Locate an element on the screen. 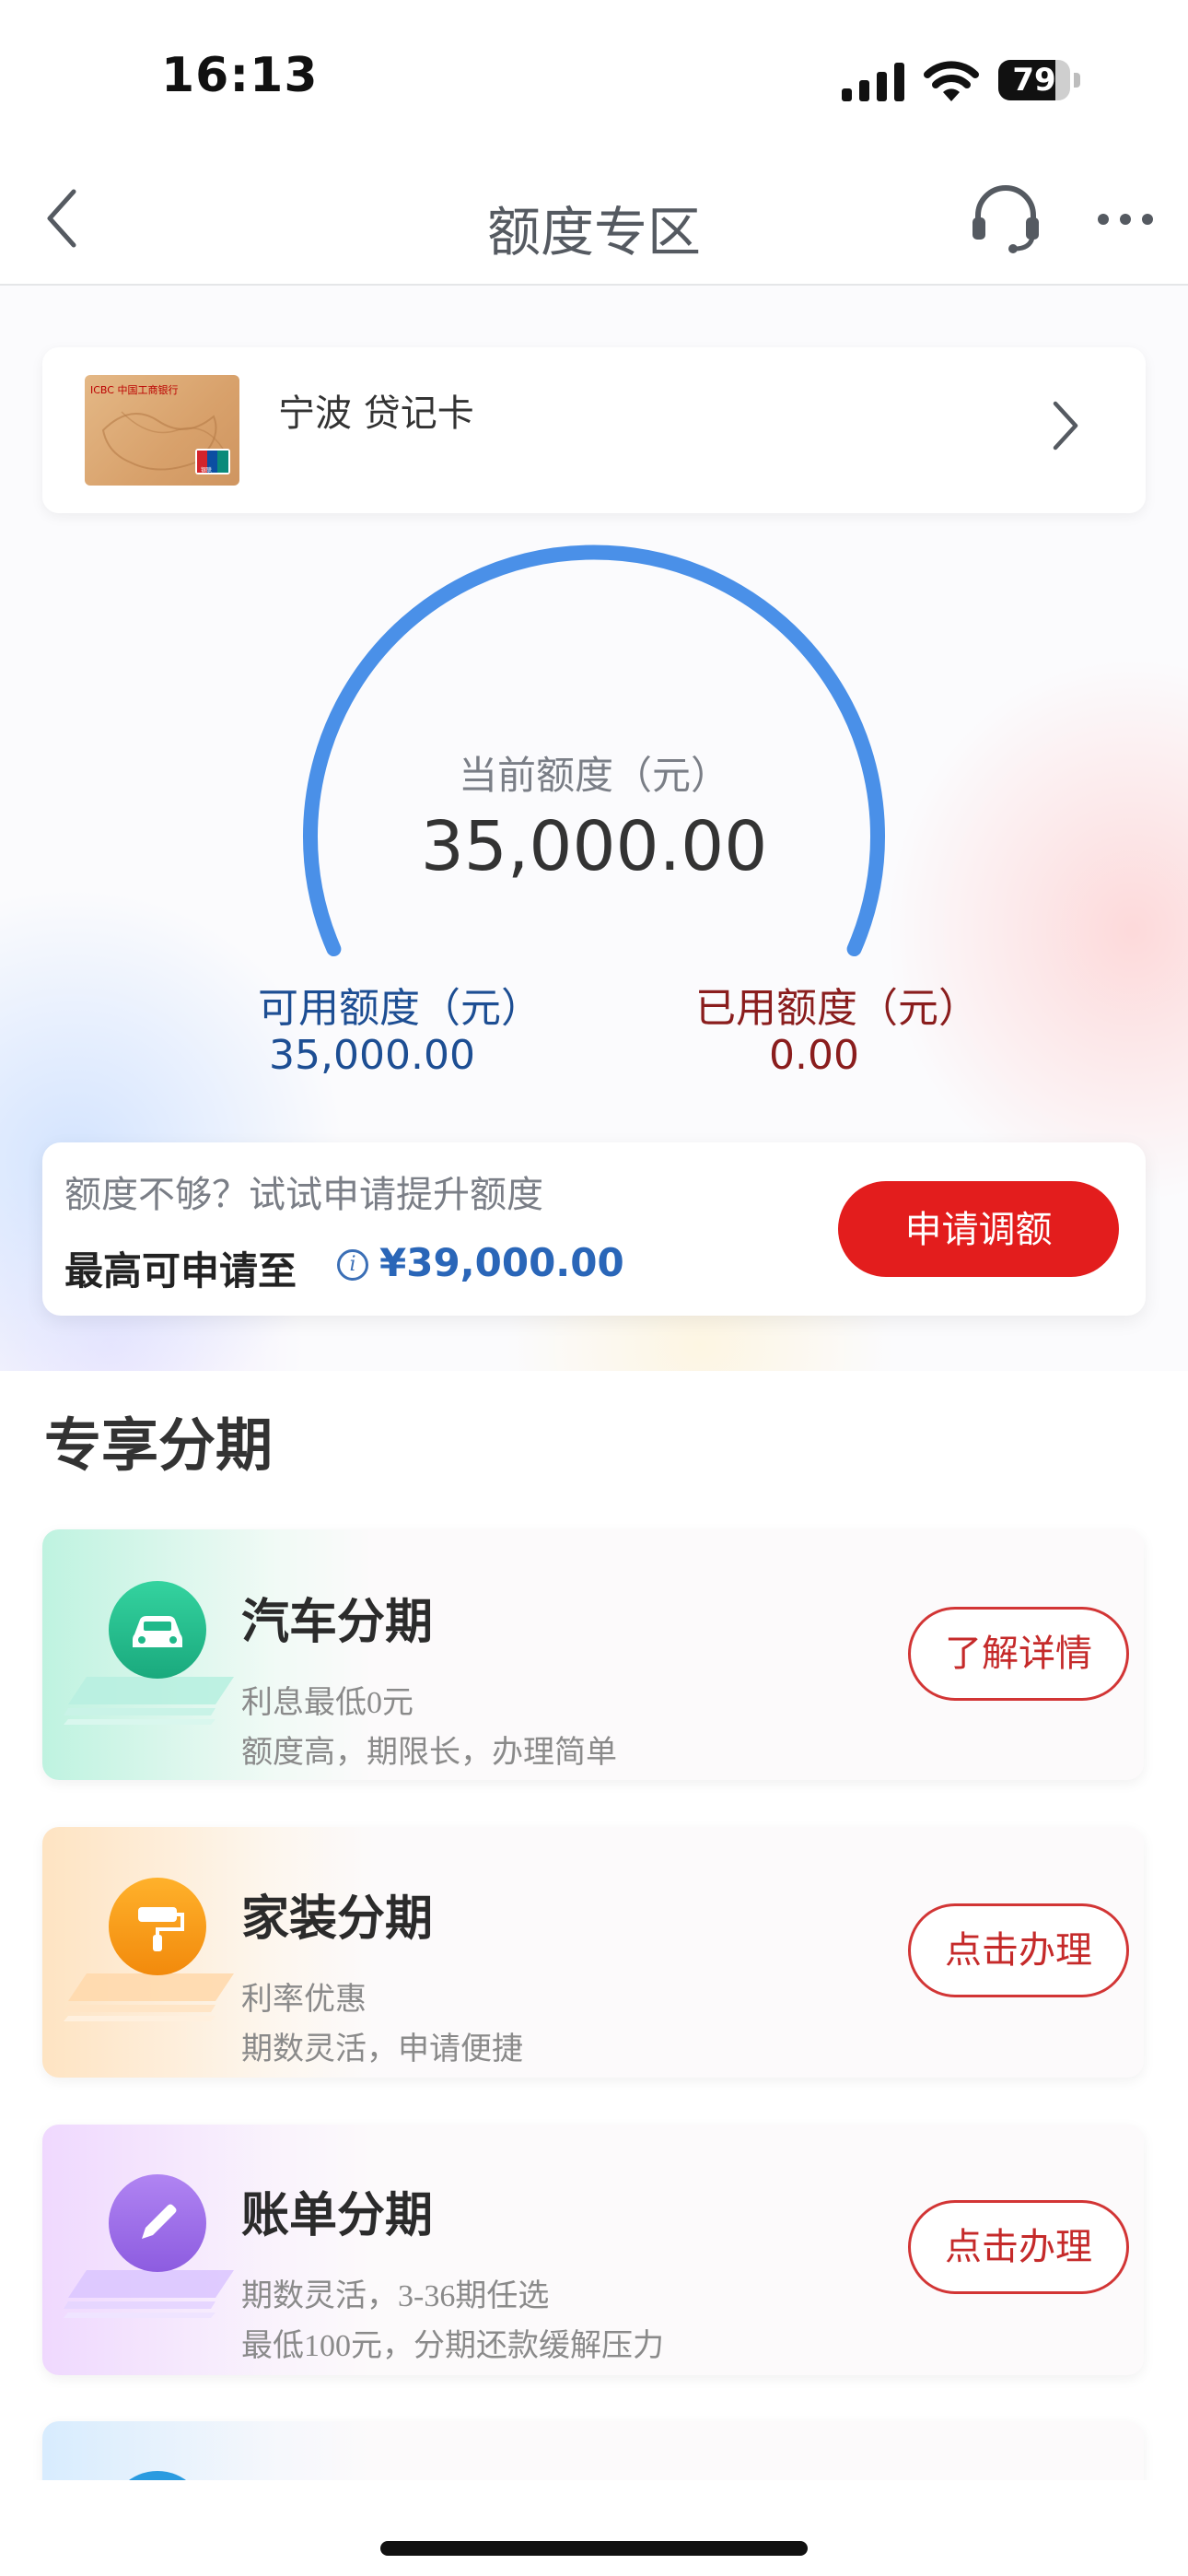 The image size is (1188, 2576). product-desc-line1: 期数灵活，3-36期任选 is located at coordinates (395, 2296).